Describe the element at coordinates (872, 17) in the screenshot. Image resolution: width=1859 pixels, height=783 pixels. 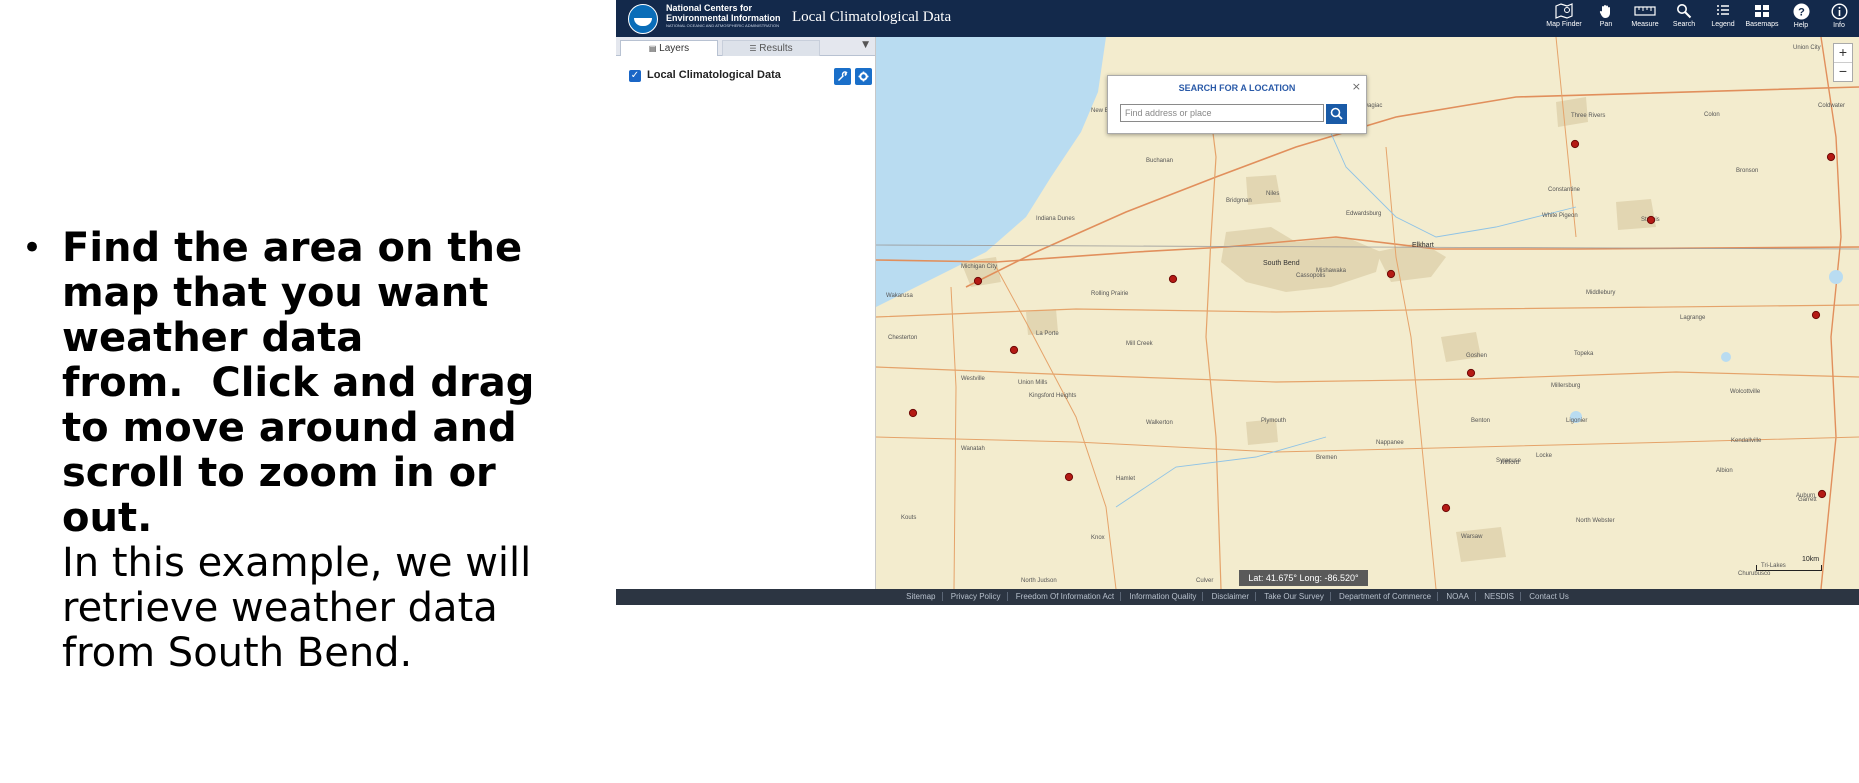
I see `app-title: Local Climatological Data` at that location.